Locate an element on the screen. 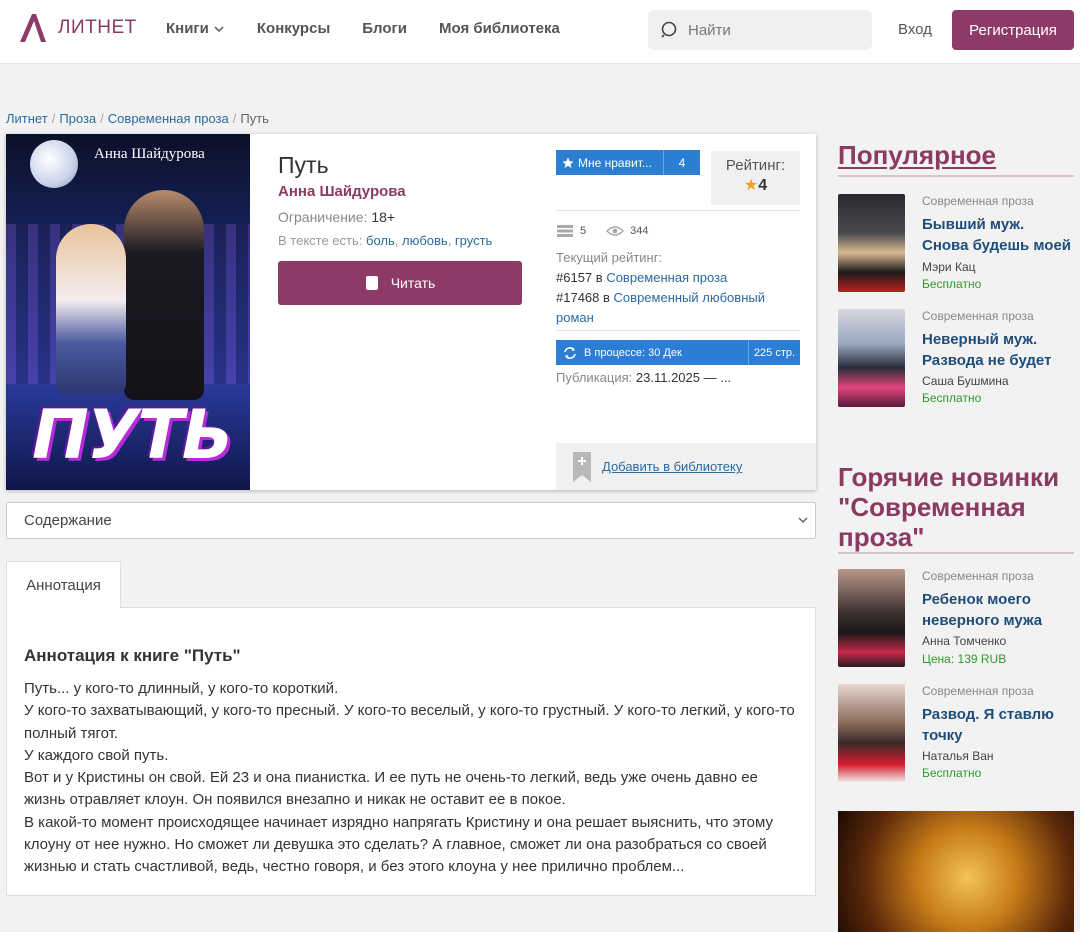 This screenshot has width=1080, height=932. nav-books: Книги is located at coordinates (195, 28).